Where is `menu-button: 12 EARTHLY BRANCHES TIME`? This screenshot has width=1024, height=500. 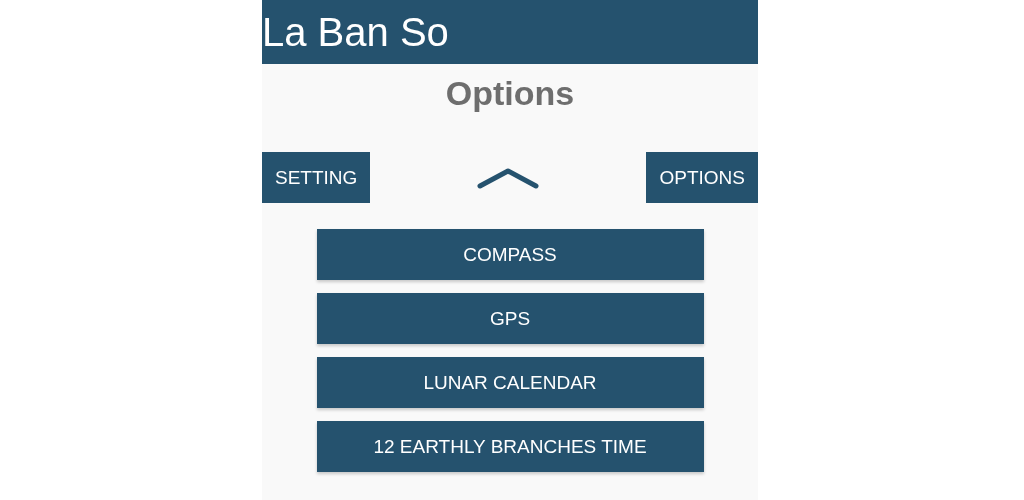 menu-button: 12 EARTHLY BRANCHES TIME is located at coordinates (510, 446).